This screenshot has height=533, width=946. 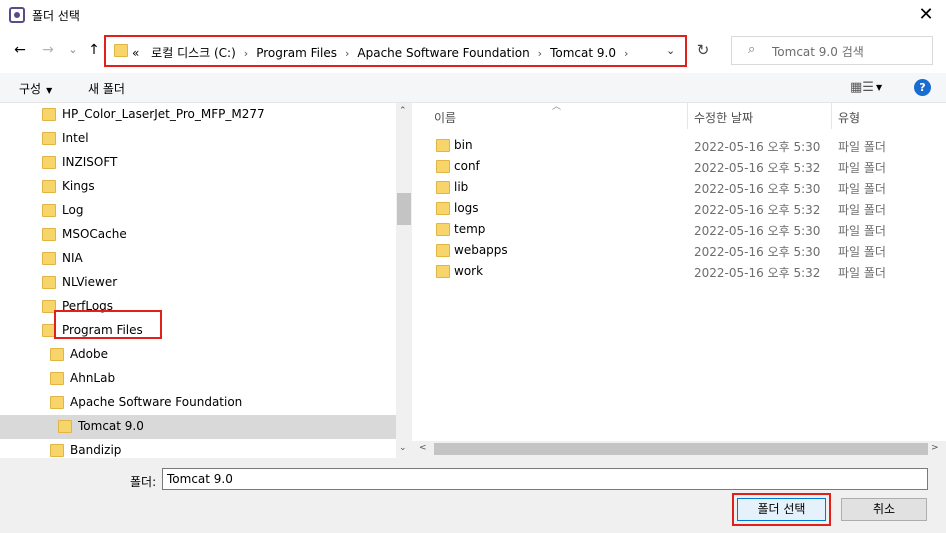 What do you see at coordinates (93, 378) in the screenshot?
I see `tree-item-label: AhnLab` at bounding box center [93, 378].